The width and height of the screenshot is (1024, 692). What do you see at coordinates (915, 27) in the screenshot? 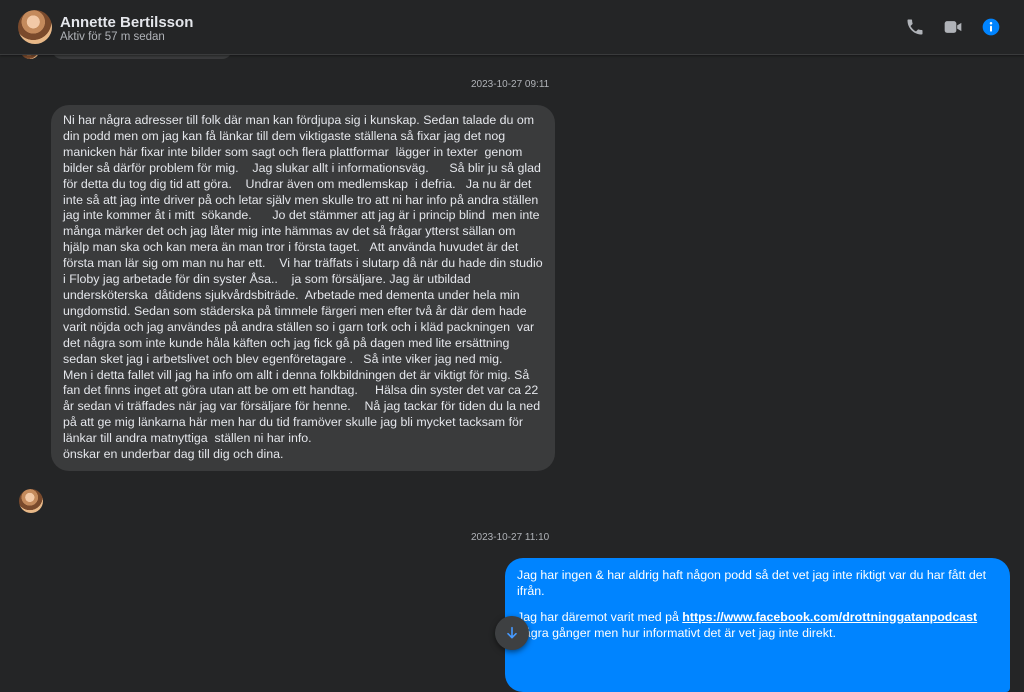
I see `phone-icon` at bounding box center [915, 27].